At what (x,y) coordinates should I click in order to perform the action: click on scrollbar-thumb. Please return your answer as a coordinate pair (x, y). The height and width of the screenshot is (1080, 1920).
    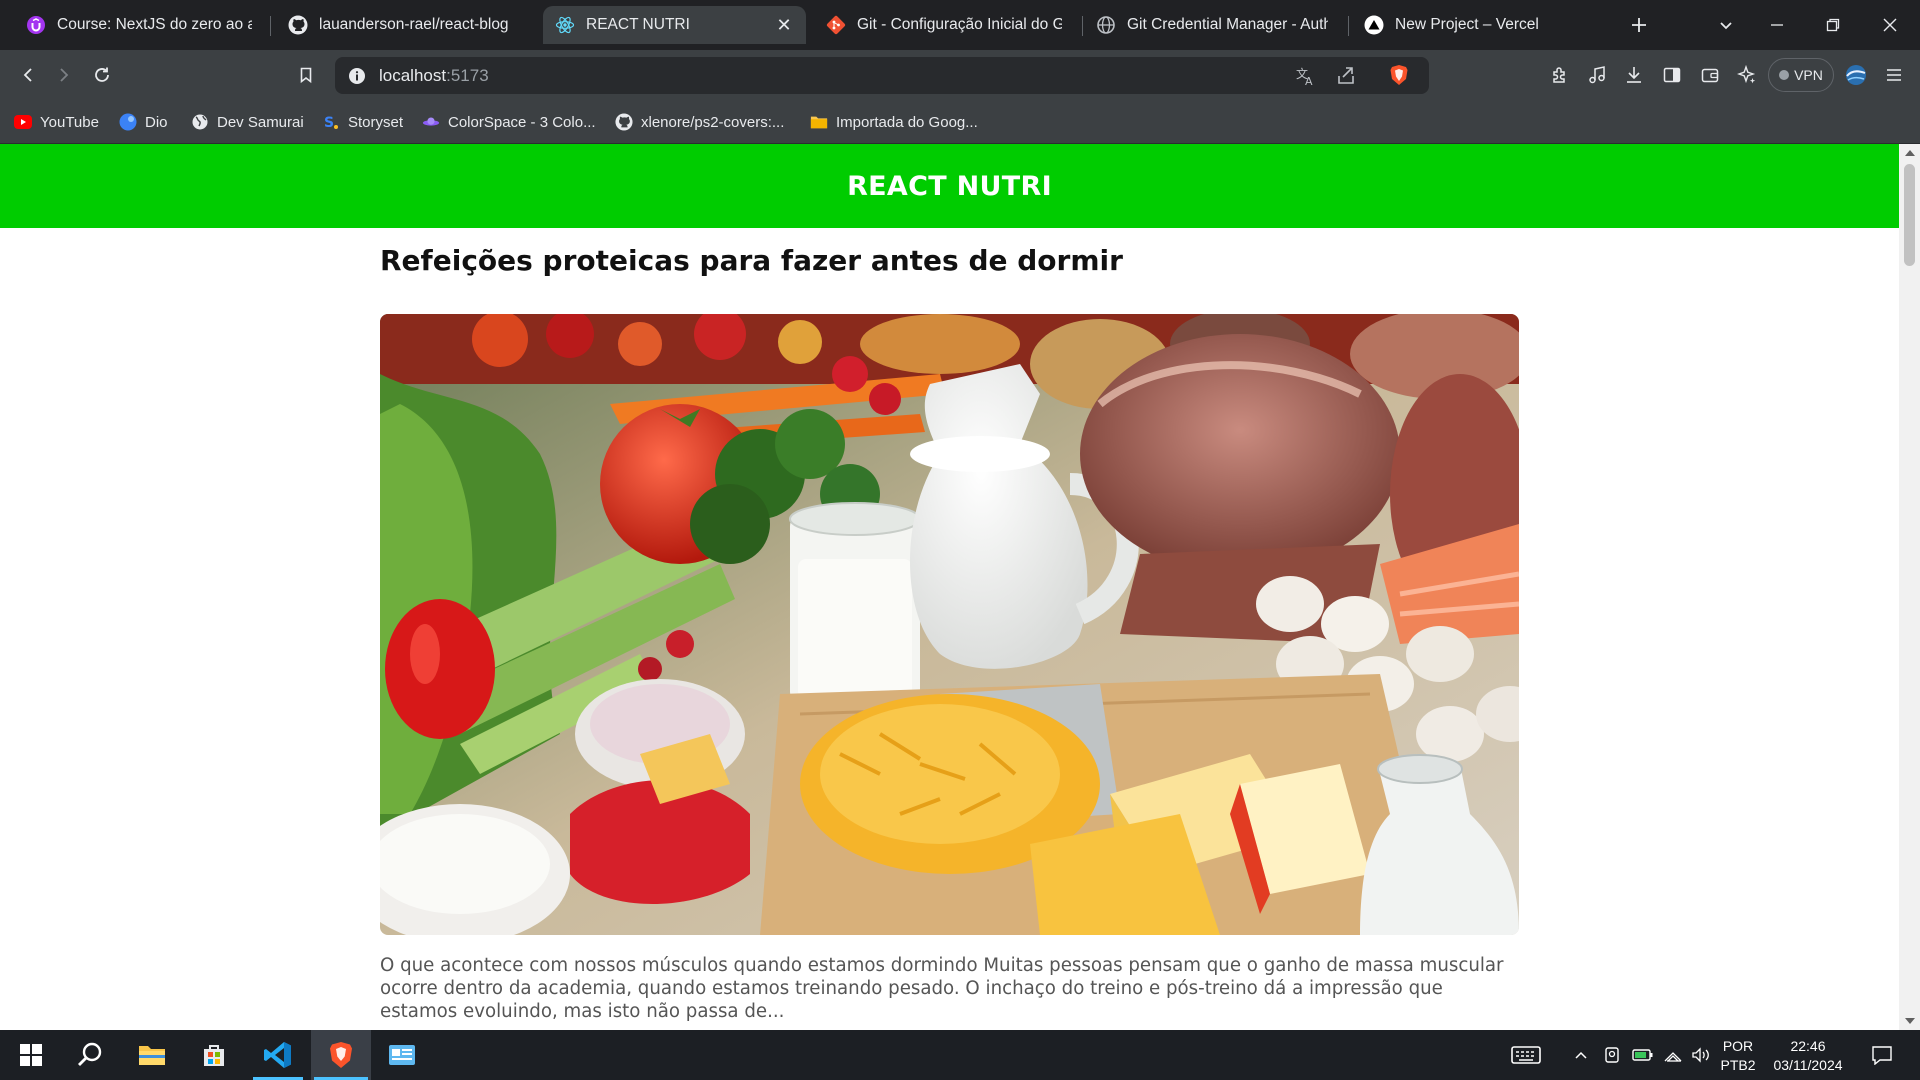
    Looking at the image, I should click on (1909, 215).